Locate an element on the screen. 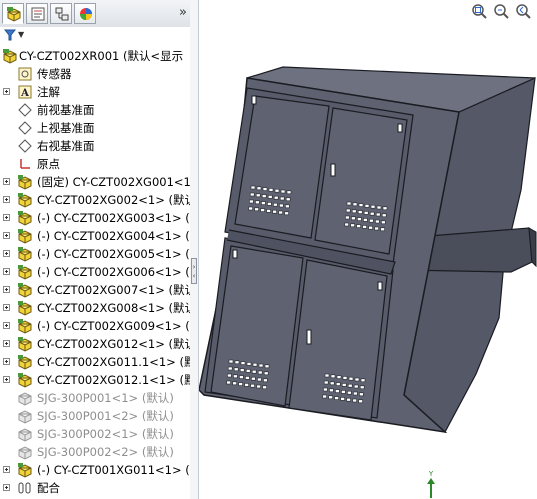 Image resolution: width=537 pixels, height=499 pixels. property-manager-icon is located at coordinates (38, 14).